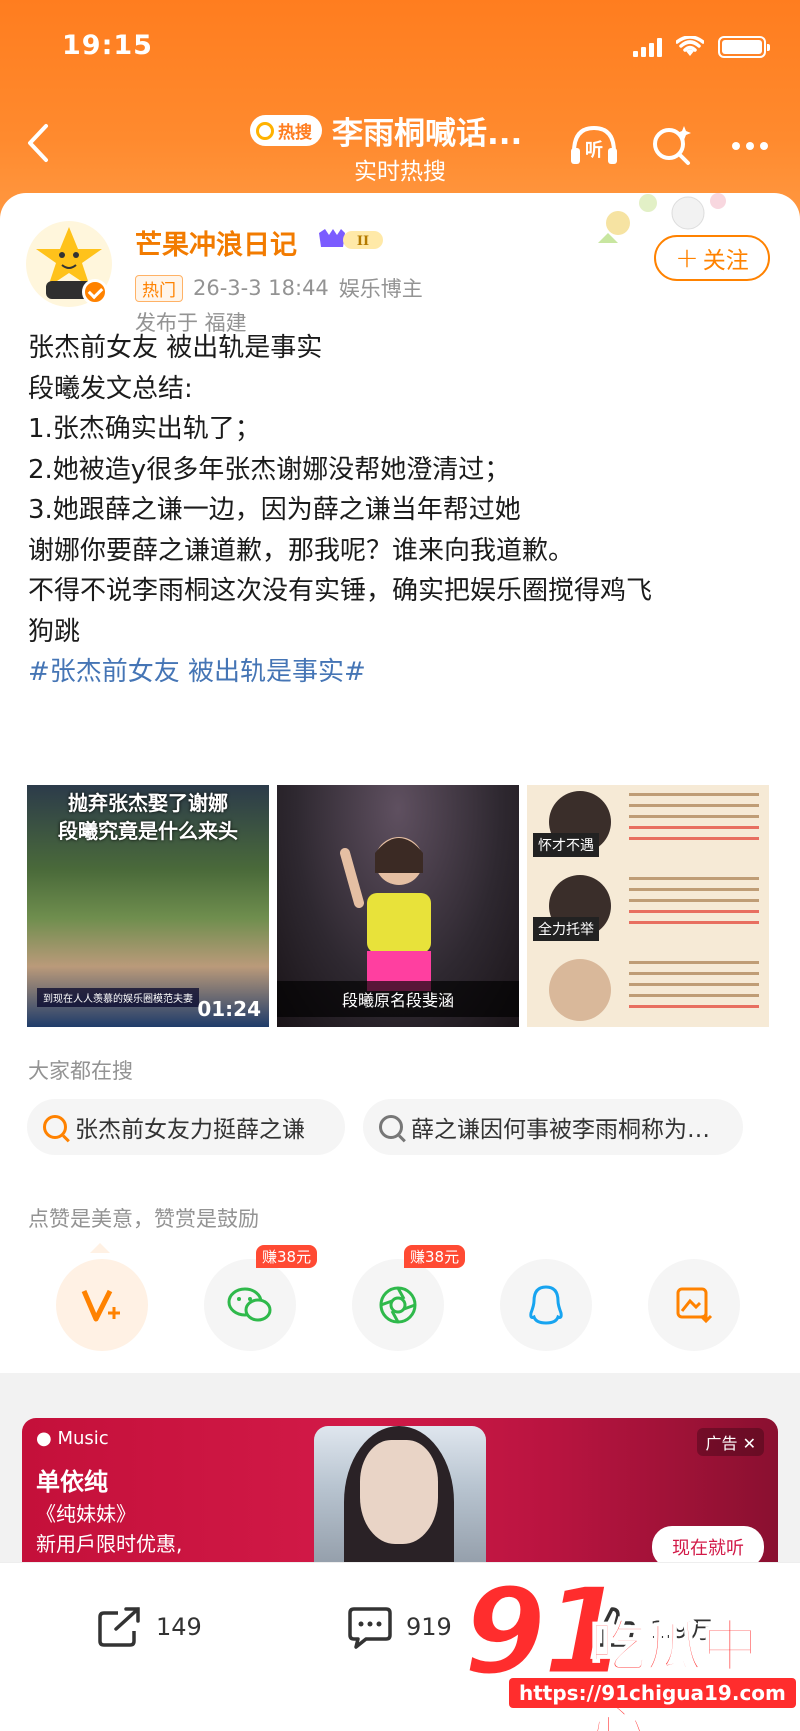  What do you see at coordinates (351, 239) in the screenshot?
I see `vip-level-badge: II` at bounding box center [351, 239].